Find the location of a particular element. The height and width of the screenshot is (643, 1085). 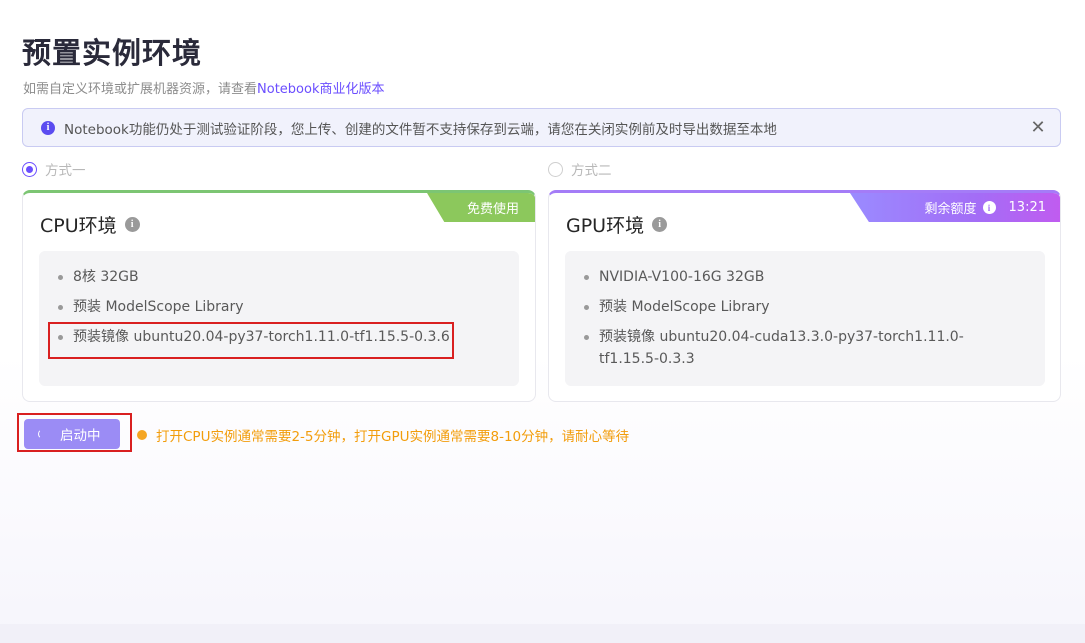

option-one-label: 方式一 is located at coordinates (65, 171).